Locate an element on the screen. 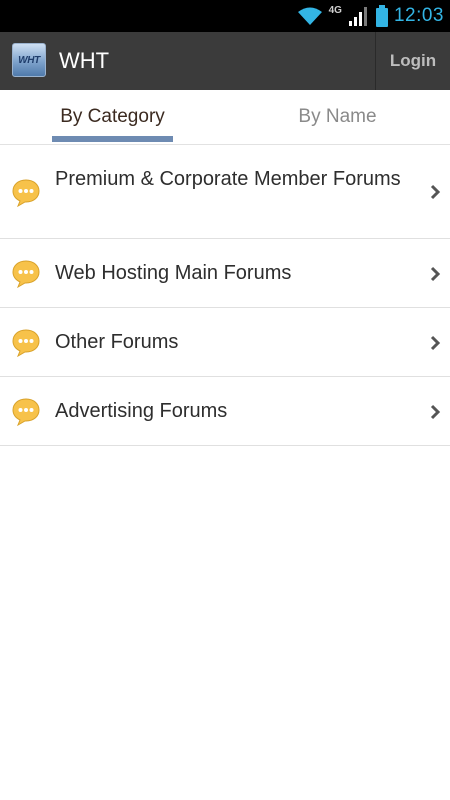 Image resolution: width=450 pixels, height=800 pixels. wifi-icon is located at coordinates (309, 16).